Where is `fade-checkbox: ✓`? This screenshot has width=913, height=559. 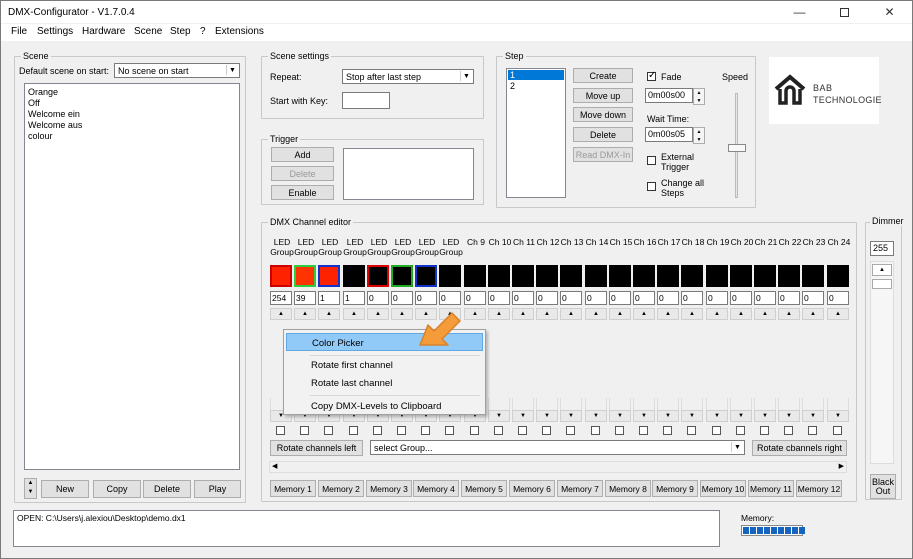 fade-checkbox: ✓ is located at coordinates (651, 75).